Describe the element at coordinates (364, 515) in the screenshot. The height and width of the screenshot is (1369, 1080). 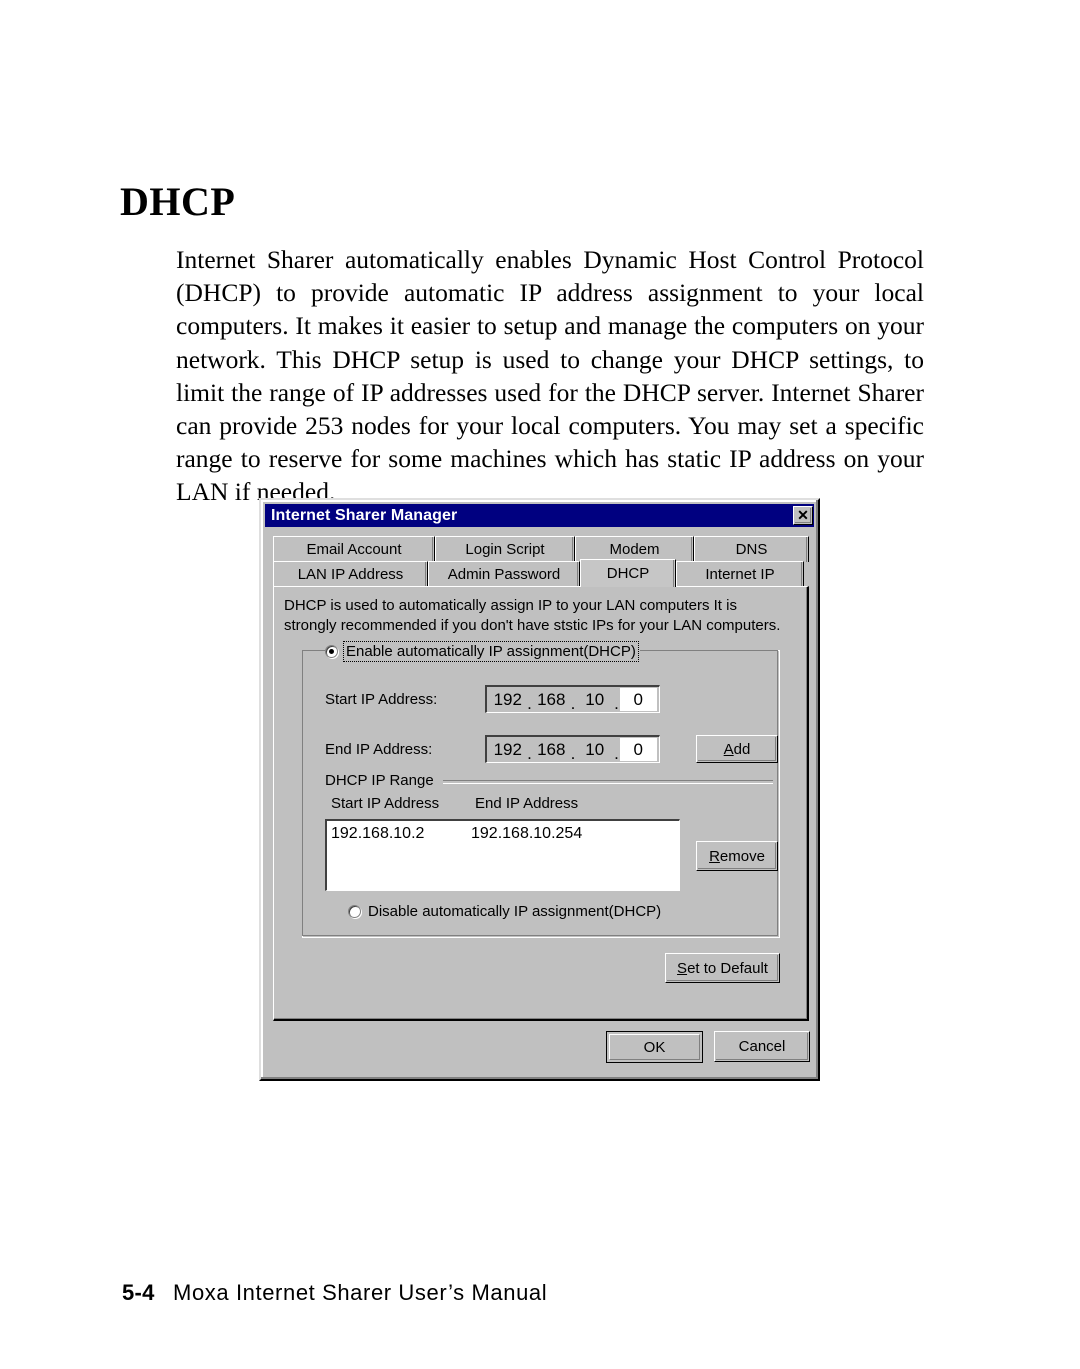
I see `dialog-title: Internet Sharer Manager` at that location.